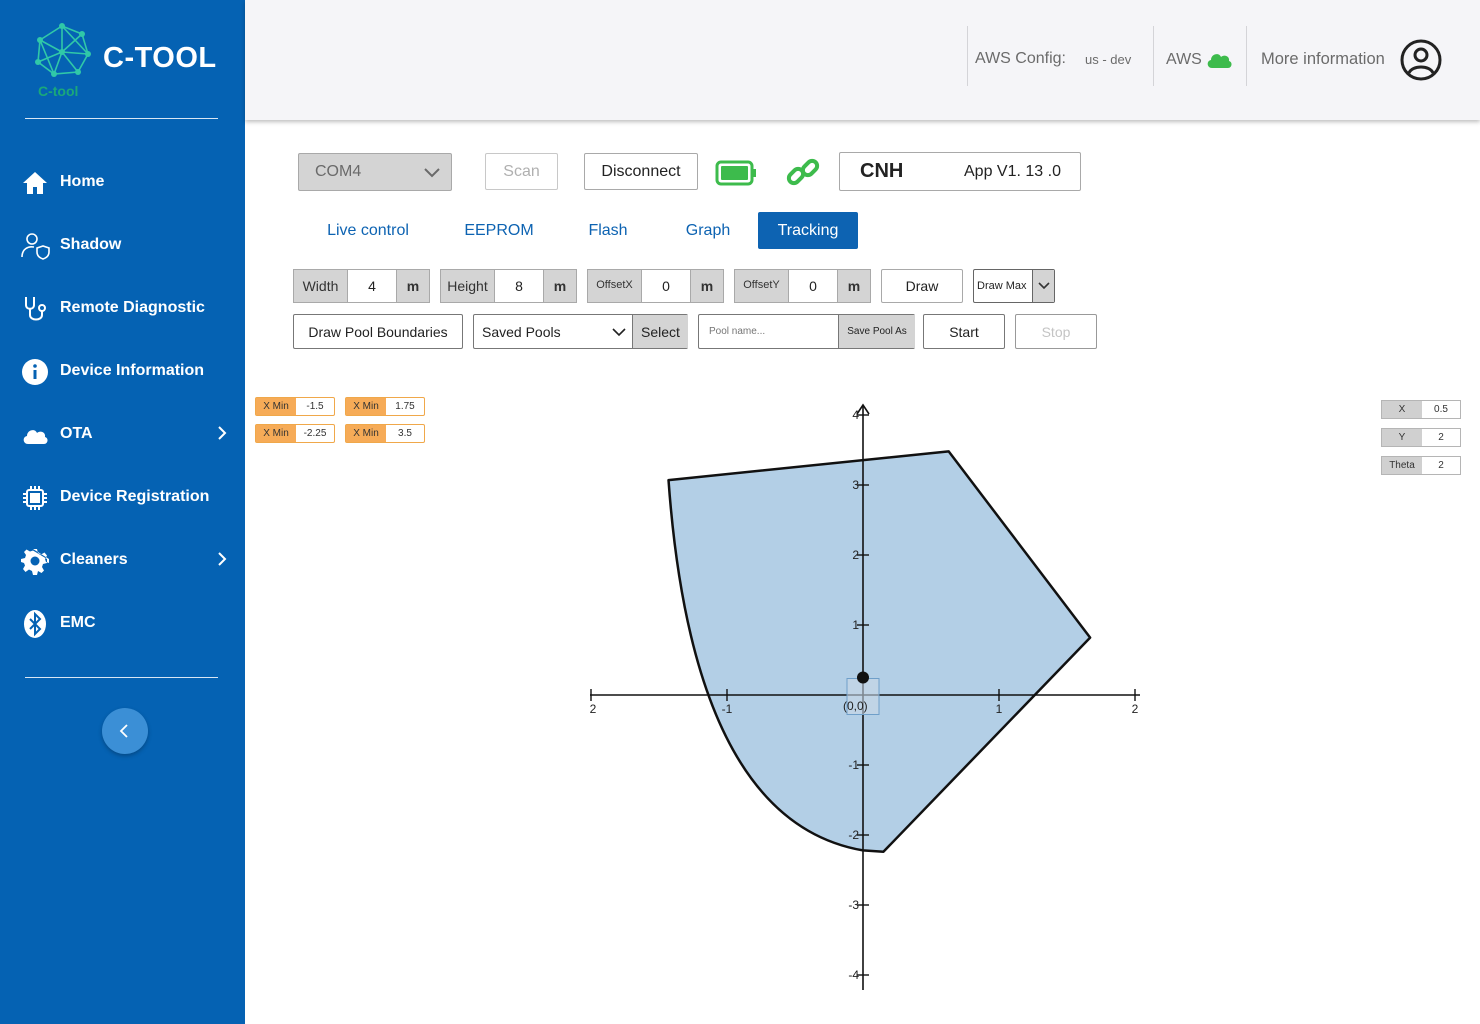 The image size is (1480, 1024). Describe the element at coordinates (960, 171) in the screenshot. I see `device-info-box: CNH App V1. 13 .0` at that location.